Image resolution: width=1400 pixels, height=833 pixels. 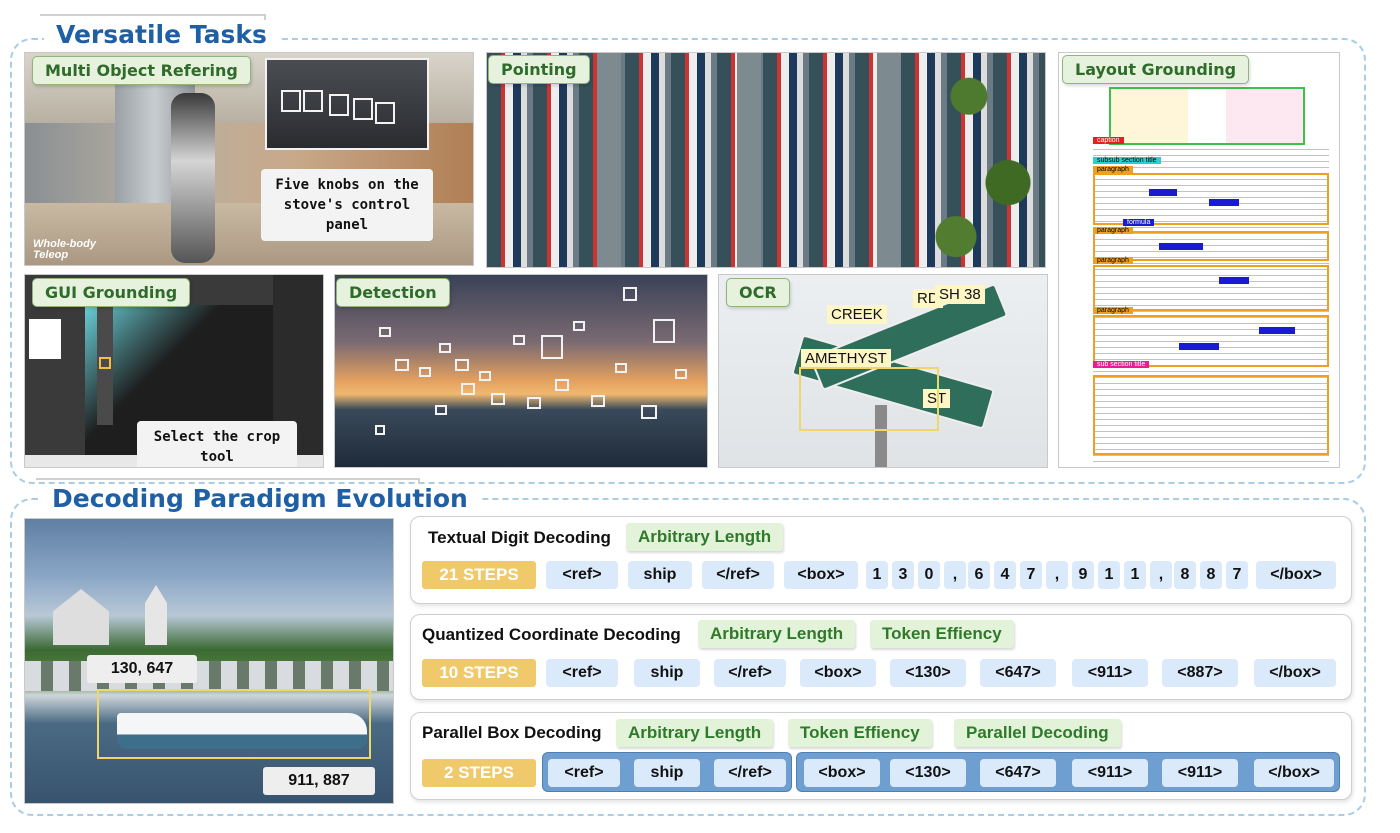 What do you see at coordinates (758, 292) in the screenshot?
I see `ocr-tag: OCR` at bounding box center [758, 292].